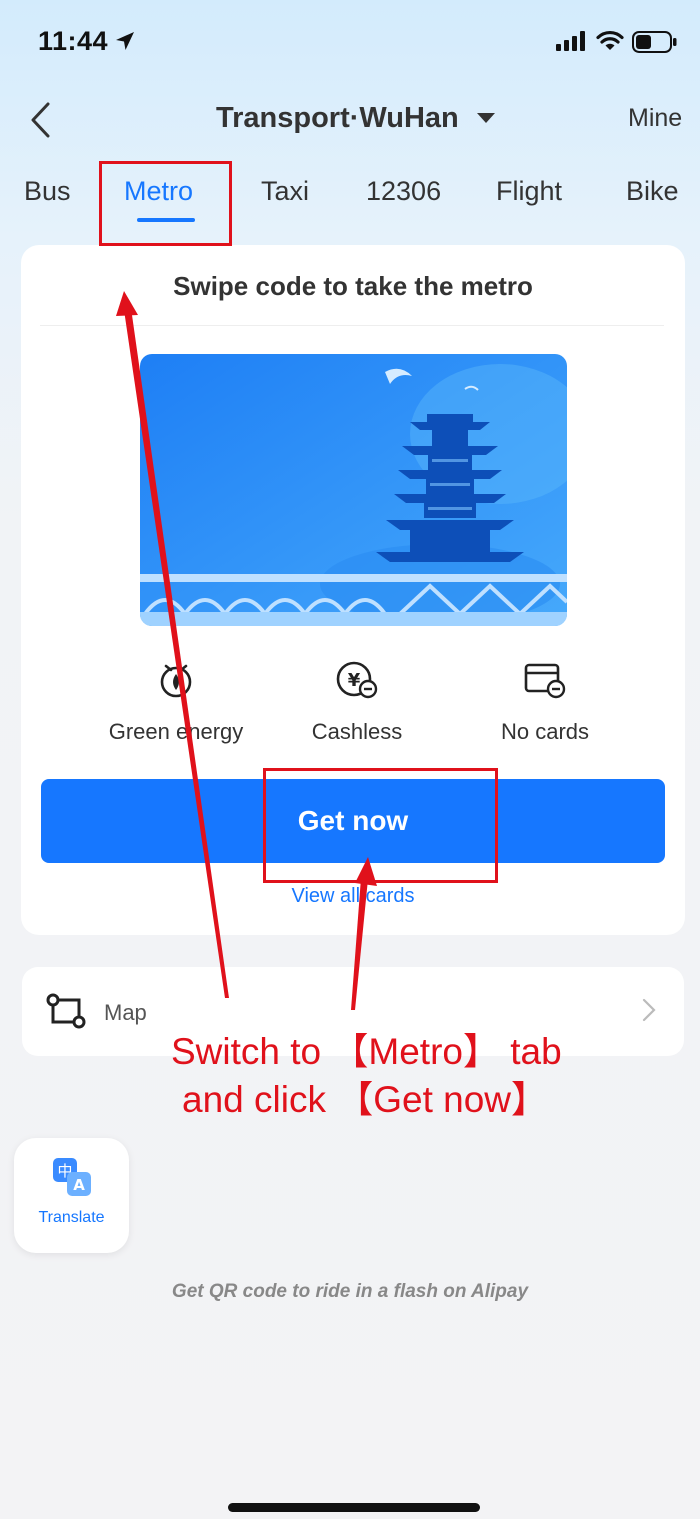 The image size is (700, 1519). Describe the element at coordinates (366, 1051) in the screenshot. I see `annotation-instruction-line1: Switch to 【Metro】 tab` at that location.